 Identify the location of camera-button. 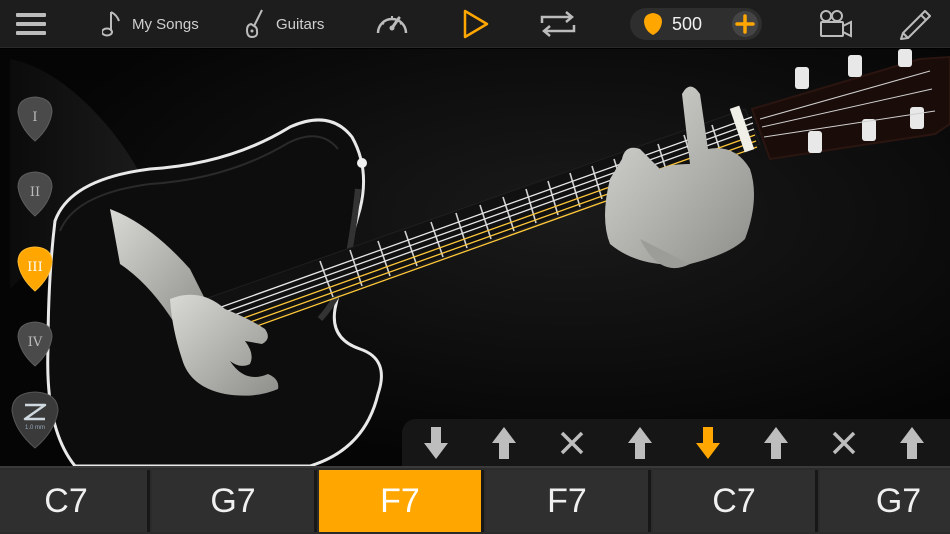
(836, 24).